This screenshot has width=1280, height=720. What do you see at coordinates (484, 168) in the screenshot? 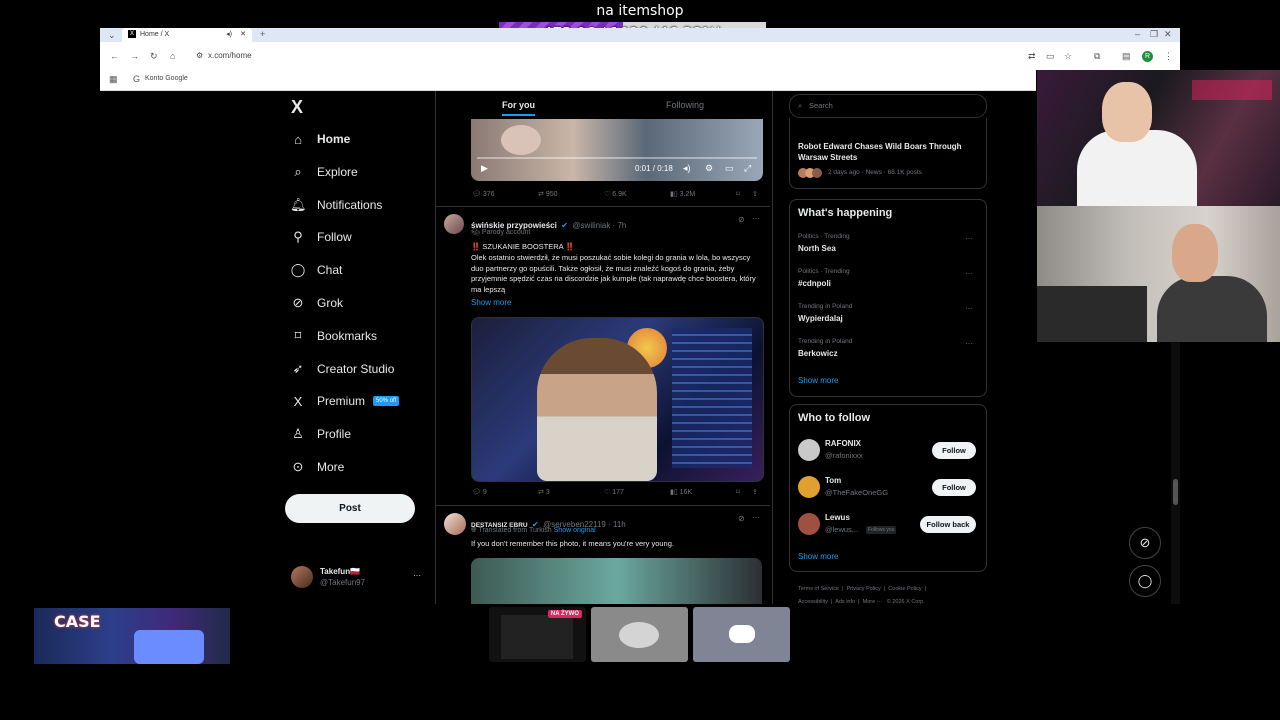
I see `play-icon: ▶` at bounding box center [484, 168].